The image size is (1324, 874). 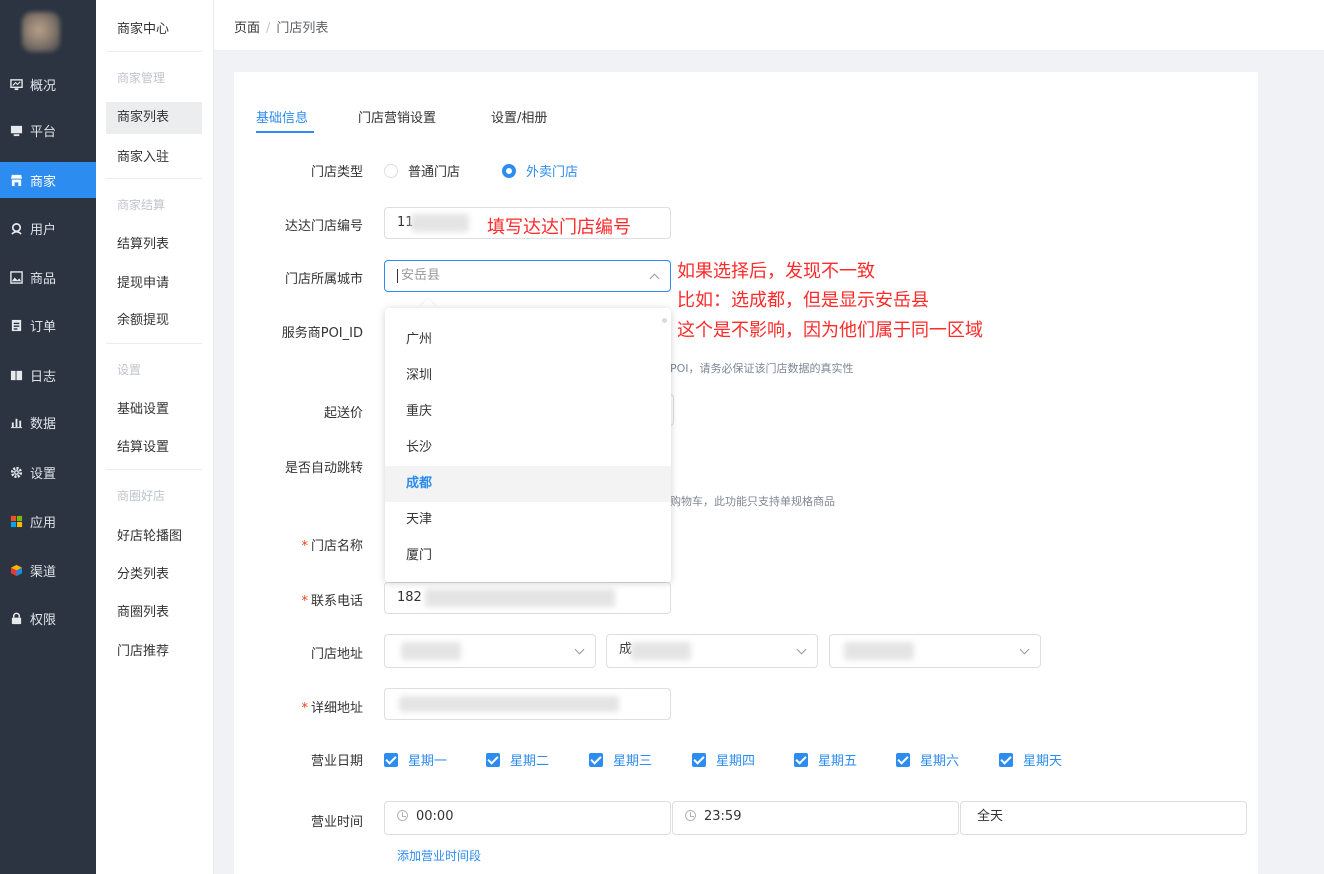 I want to click on nav-item-order: 订单, so click(x=48, y=325).